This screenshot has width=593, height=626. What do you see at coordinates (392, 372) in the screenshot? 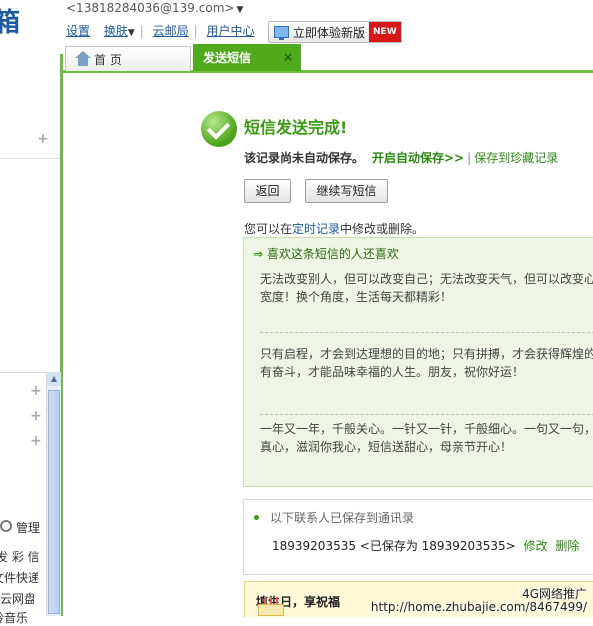
I see `message-line: 有奋斗，才能品味幸福的人生。朋友，祝你好运！` at bounding box center [392, 372].